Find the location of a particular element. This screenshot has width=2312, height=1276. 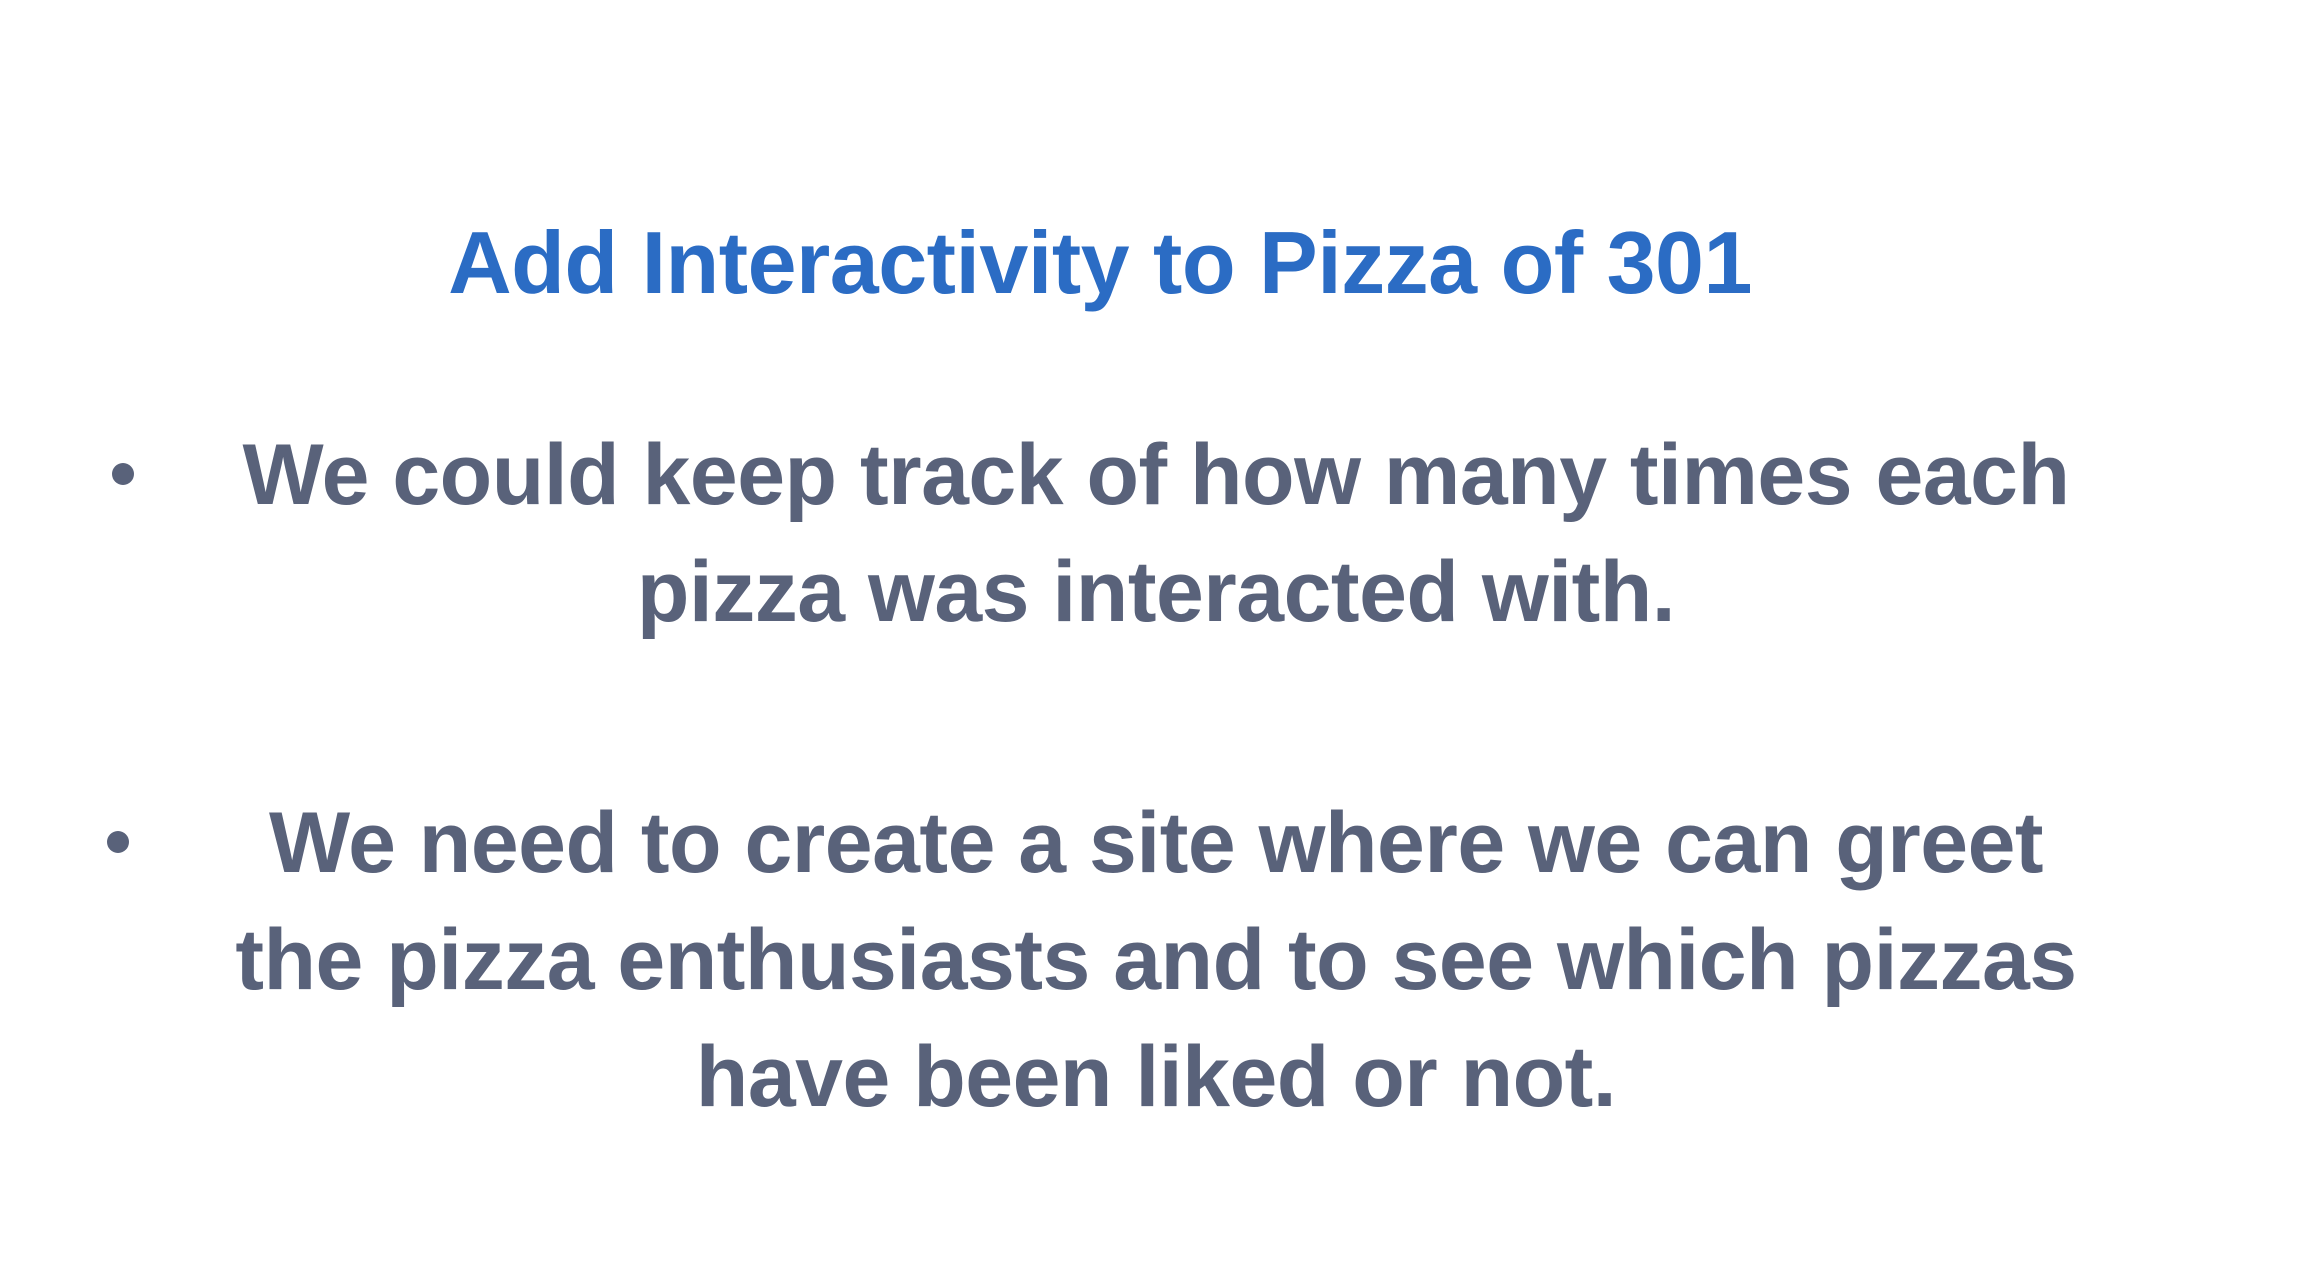

slide-title: Add Interactivity to Pizza of 301 is located at coordinates (1100, 262).